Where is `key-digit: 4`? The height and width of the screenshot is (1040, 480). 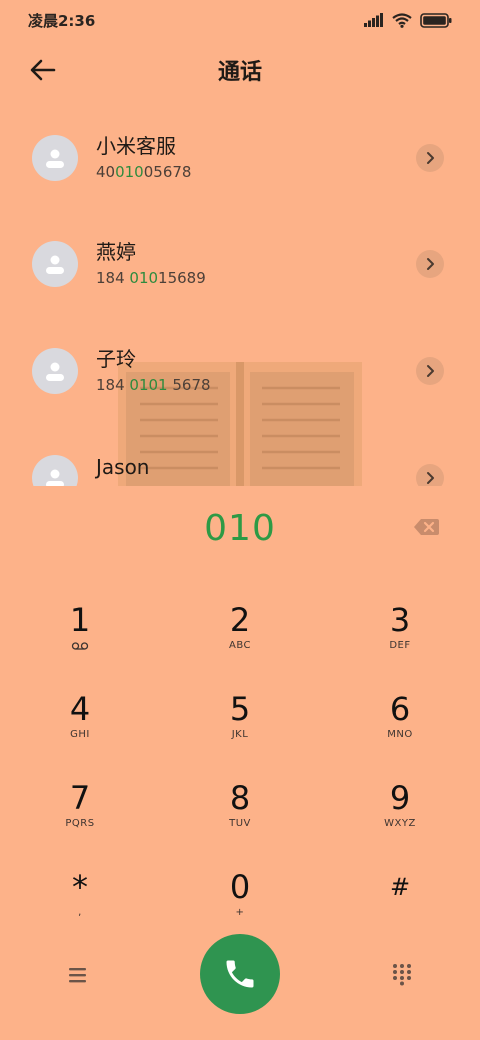
key-digit: 4 is located at coordinates (80, 709).